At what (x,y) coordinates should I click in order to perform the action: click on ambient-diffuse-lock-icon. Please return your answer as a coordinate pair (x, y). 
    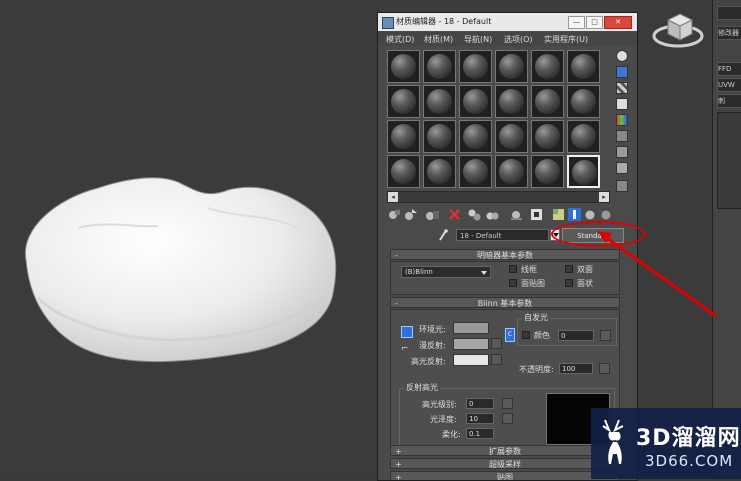
    Looking at the image, I should click on (407, 332).